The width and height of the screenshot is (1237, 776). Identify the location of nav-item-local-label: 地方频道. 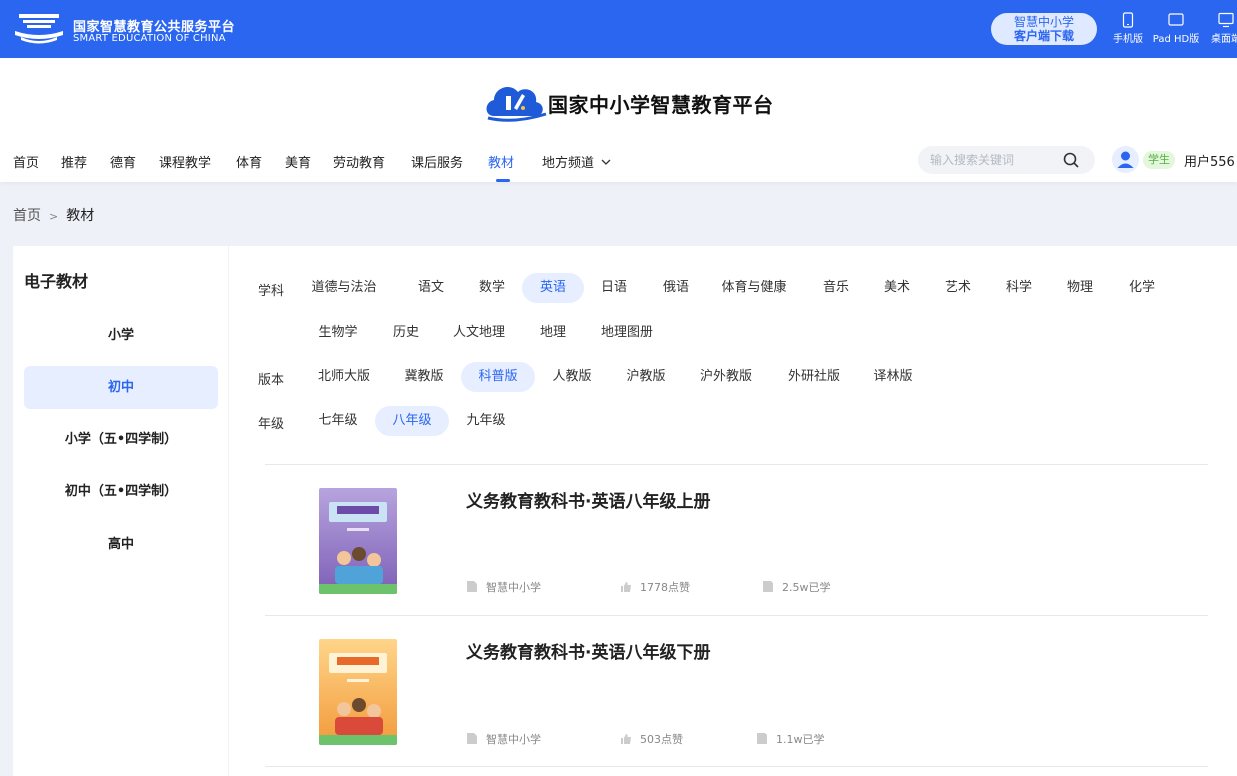
(568, 163).